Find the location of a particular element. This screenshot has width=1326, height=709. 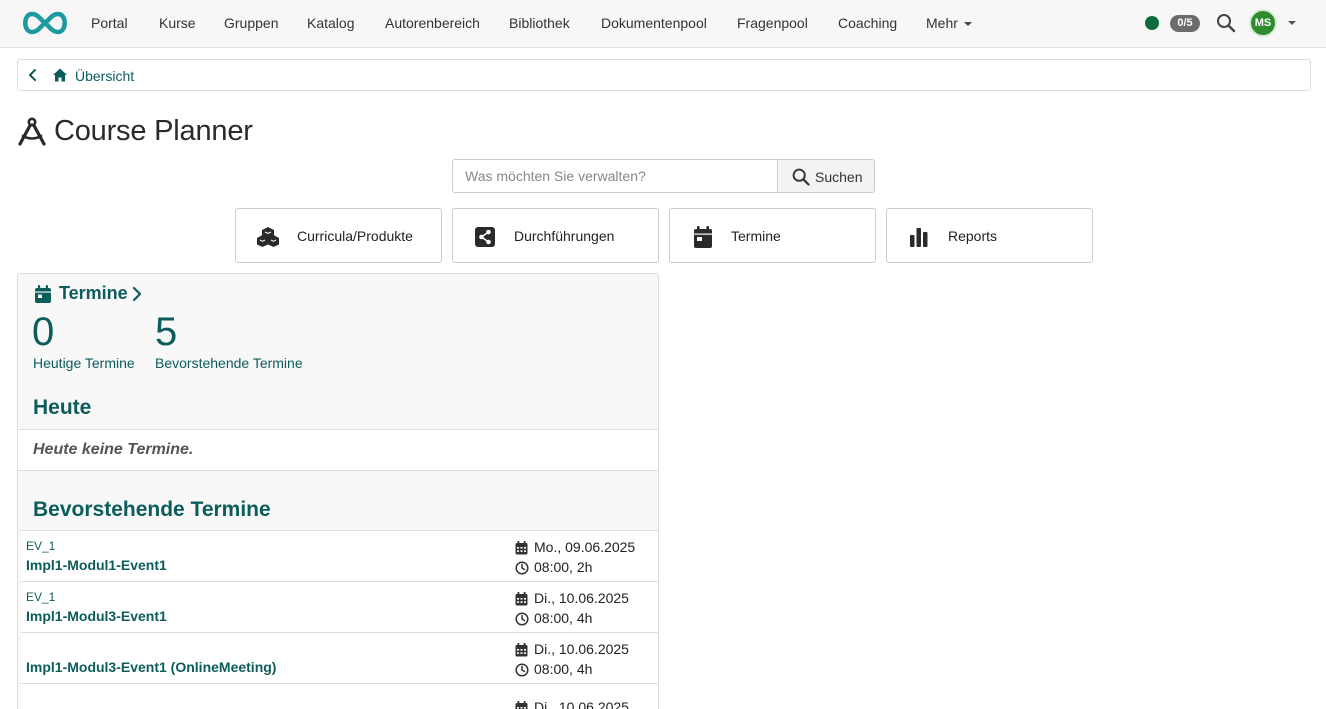

event-title-link: Impl1-Modul3-Event1 (OnlineMeeting) is located at coordinates (151, 667).